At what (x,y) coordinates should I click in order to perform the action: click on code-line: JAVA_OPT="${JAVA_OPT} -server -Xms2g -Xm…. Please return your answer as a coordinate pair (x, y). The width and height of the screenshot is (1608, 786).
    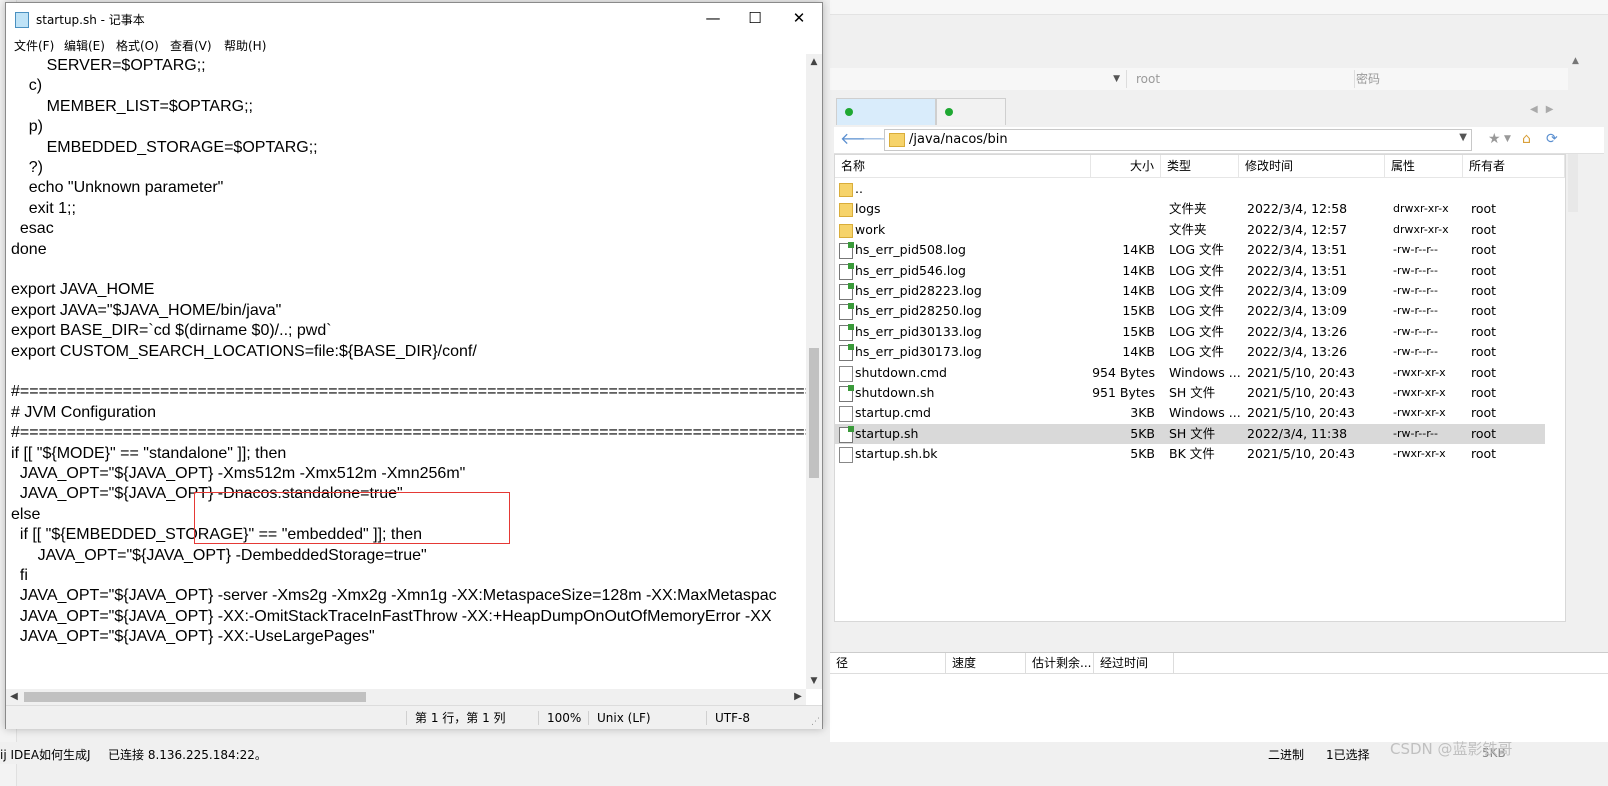
    Looking at the image, I should click on (394, 596).